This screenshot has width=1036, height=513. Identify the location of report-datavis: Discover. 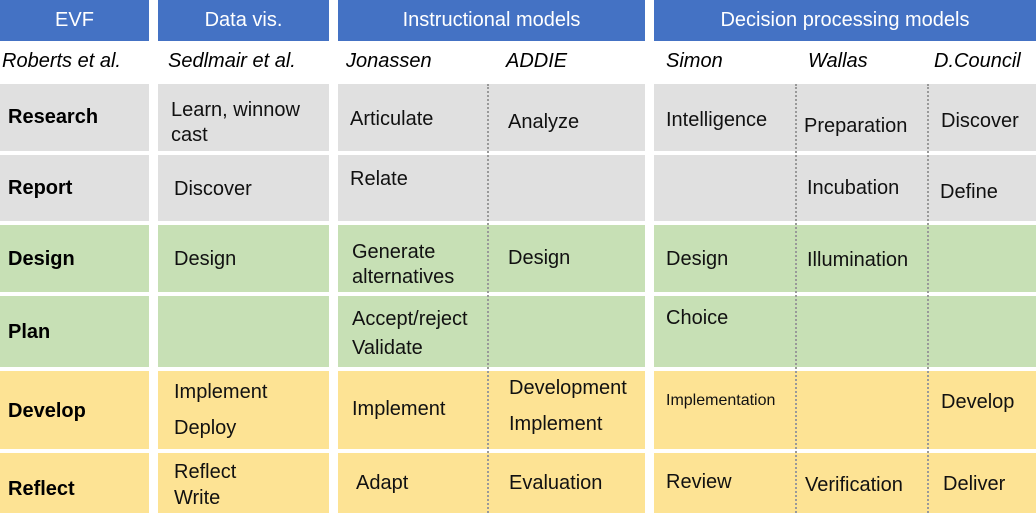
(213, 189).